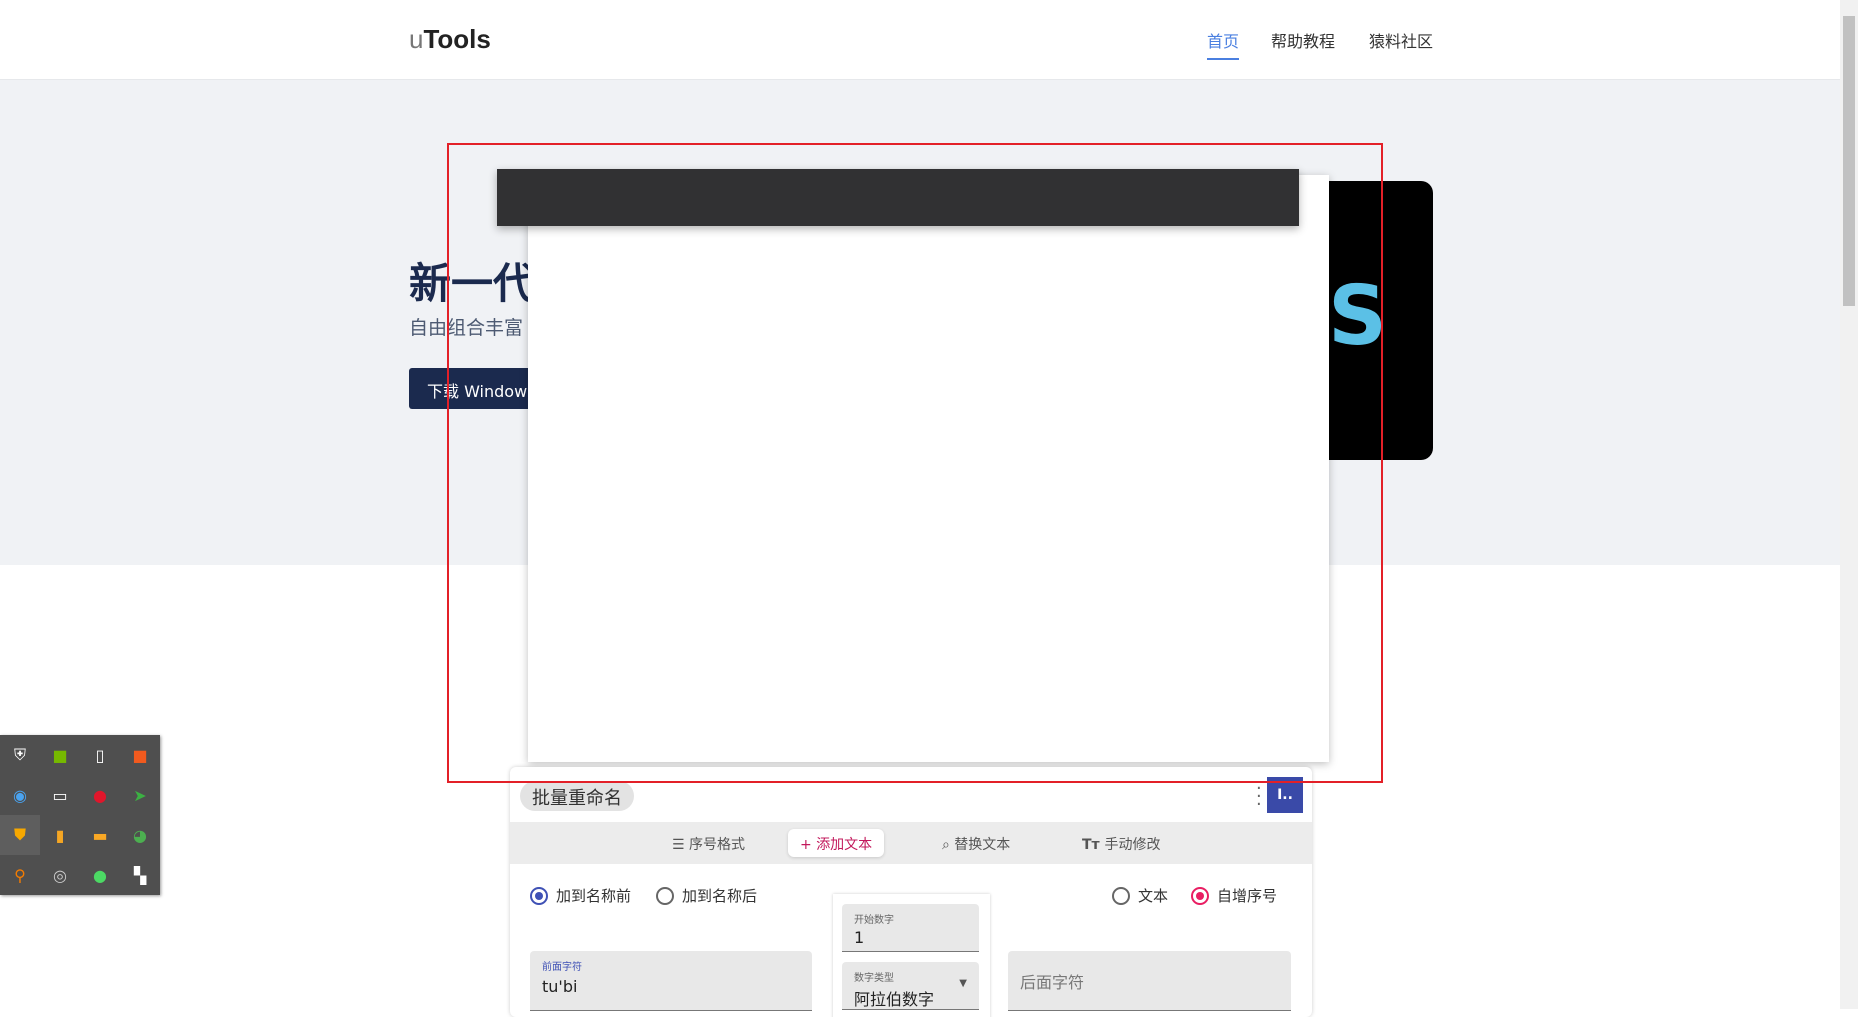 The height and width of the screenshot is (1017, 1858). What do you see at coordinates (1223, 44) in the screenshot?
I see `nav-home: 首页` at bounding box center [1223, 44].